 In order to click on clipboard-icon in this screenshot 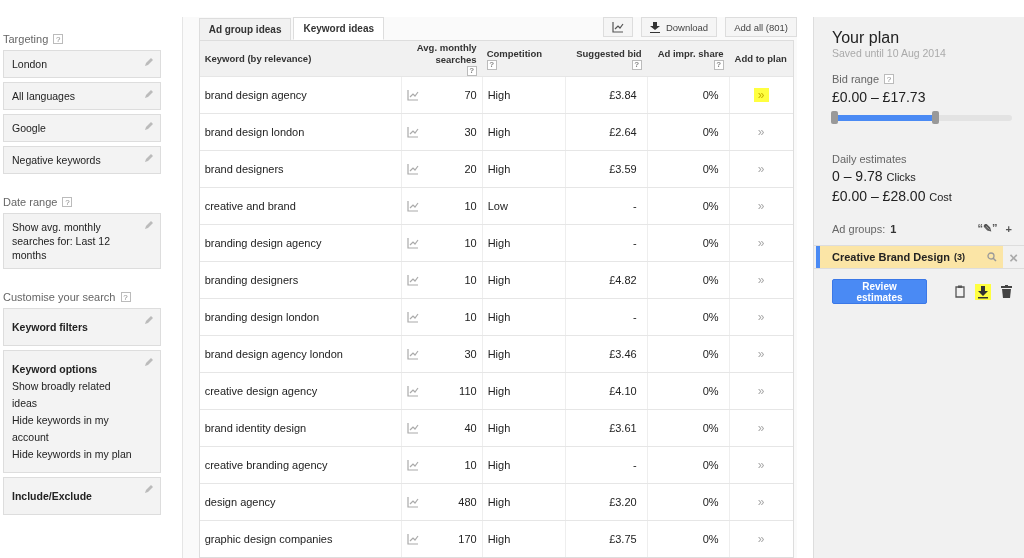, I will do `click(960, 291)`.